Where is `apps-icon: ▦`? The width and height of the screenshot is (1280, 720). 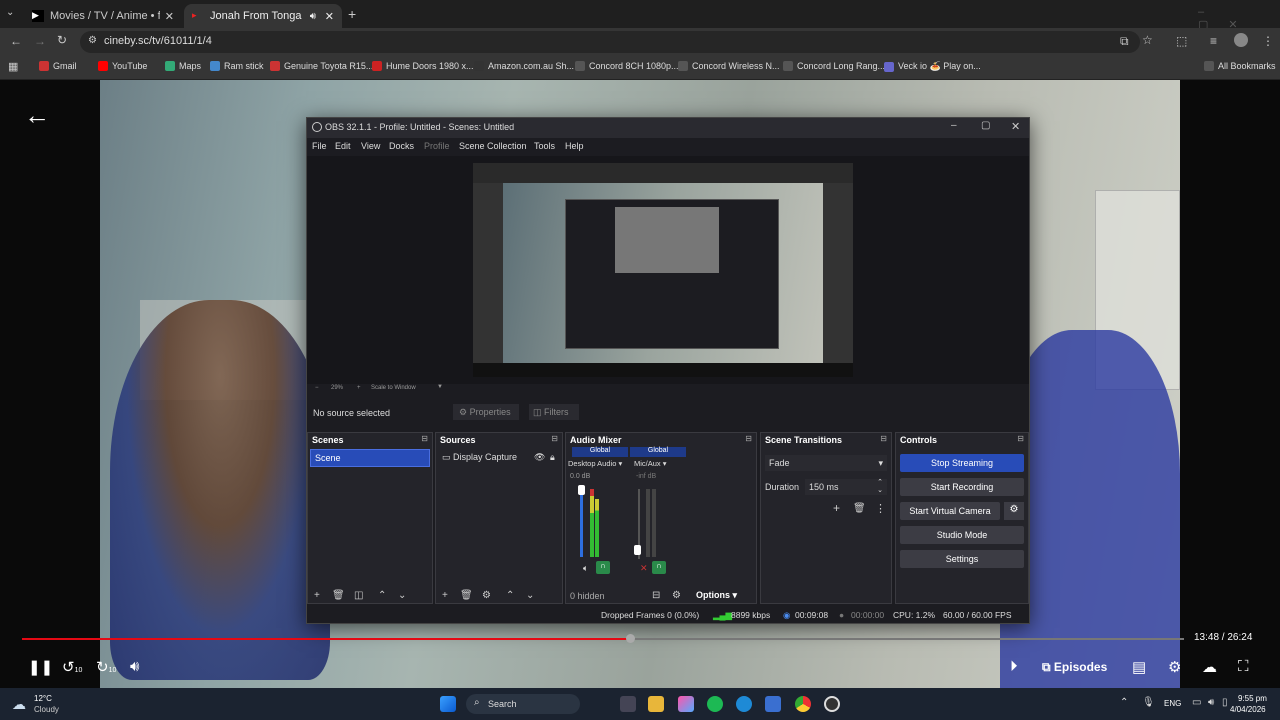
apps-icon: ▦ is located at coordinates (13, 66).